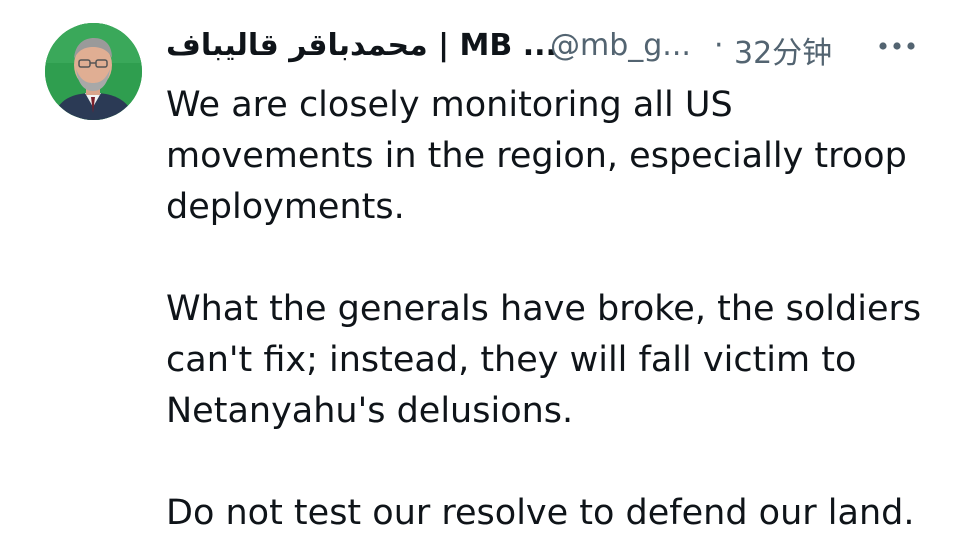 This screenshot has height=548, width=960. I want to click on profile-photo-icon, so click(93, 71).